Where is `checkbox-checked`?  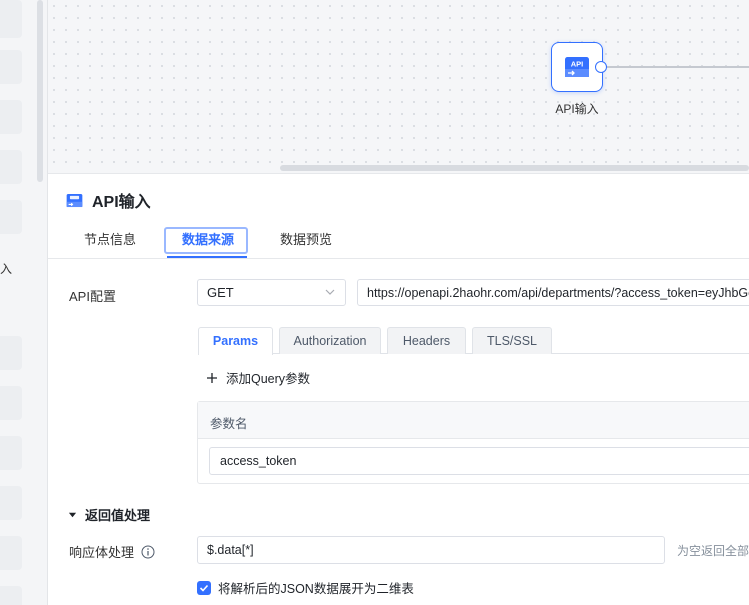 checkbox-checked is located at coordinates (204, 587).